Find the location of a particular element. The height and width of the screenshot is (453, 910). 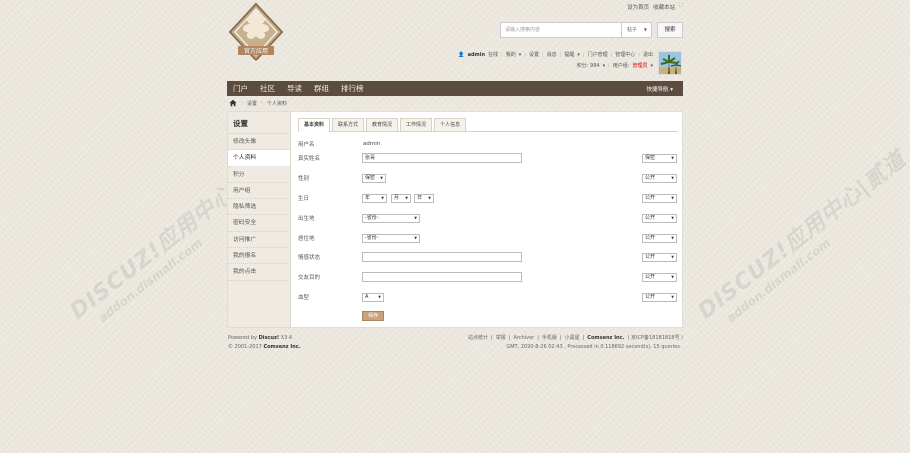

row-marital: 情感状态 公开 is located at coordinates (488, 257).